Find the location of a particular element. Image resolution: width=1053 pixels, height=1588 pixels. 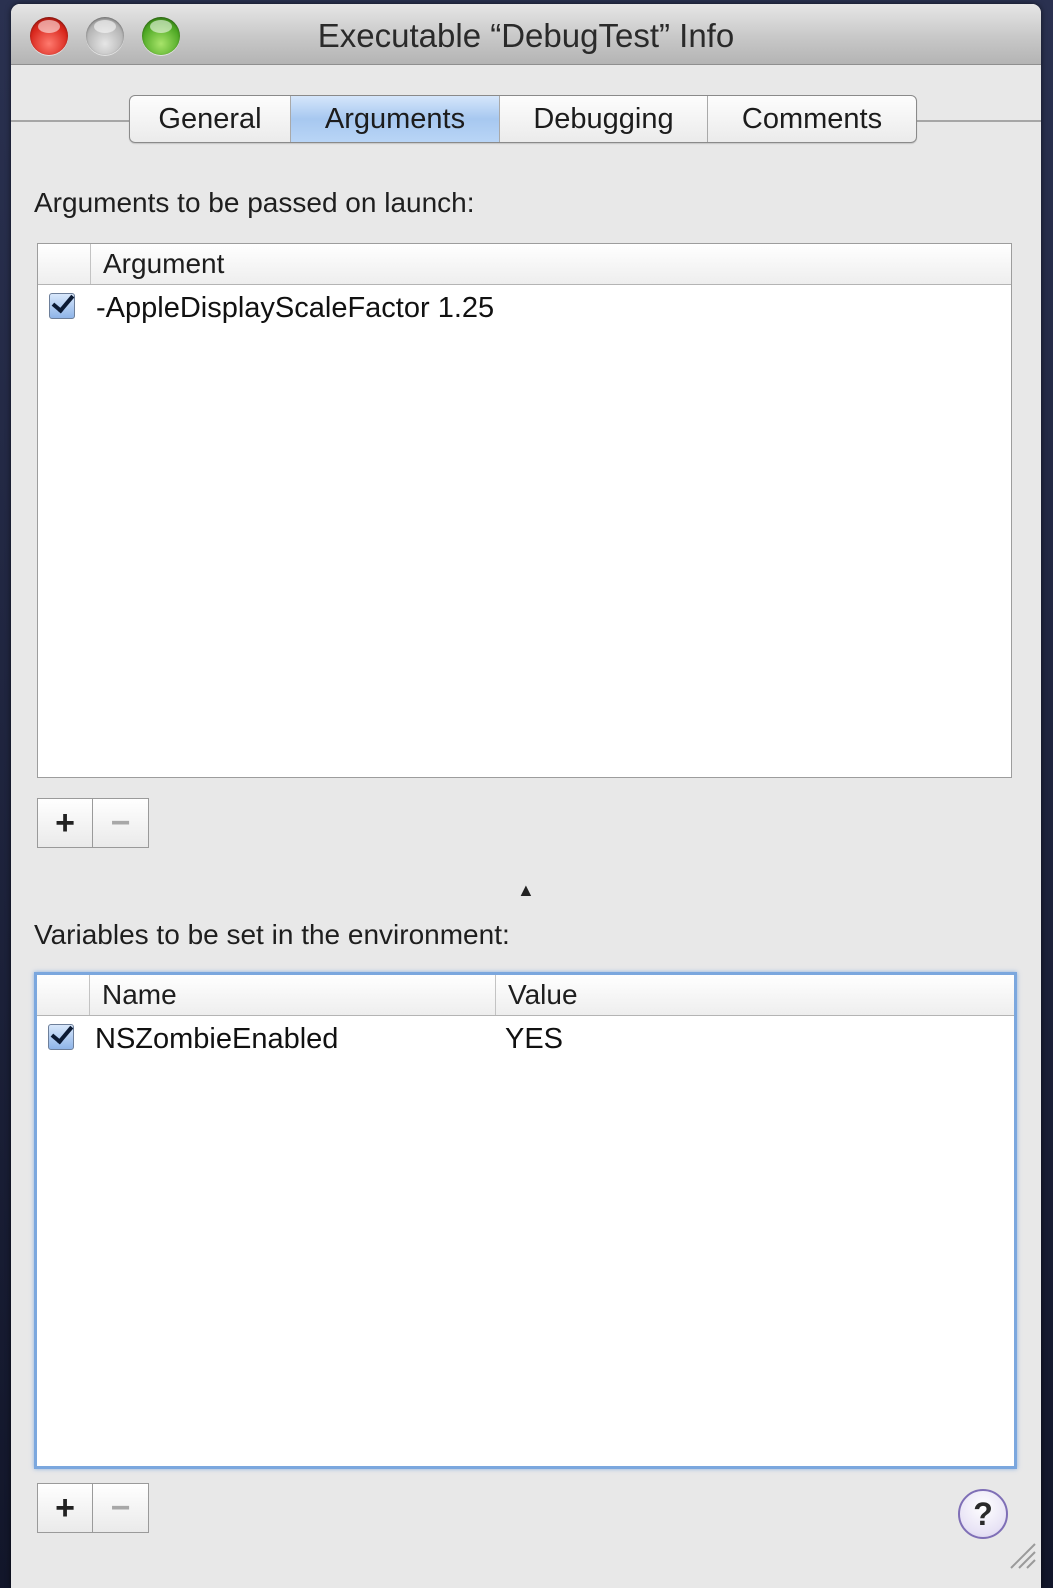

remove-argument-button: − is located at coordinates (121, 823).